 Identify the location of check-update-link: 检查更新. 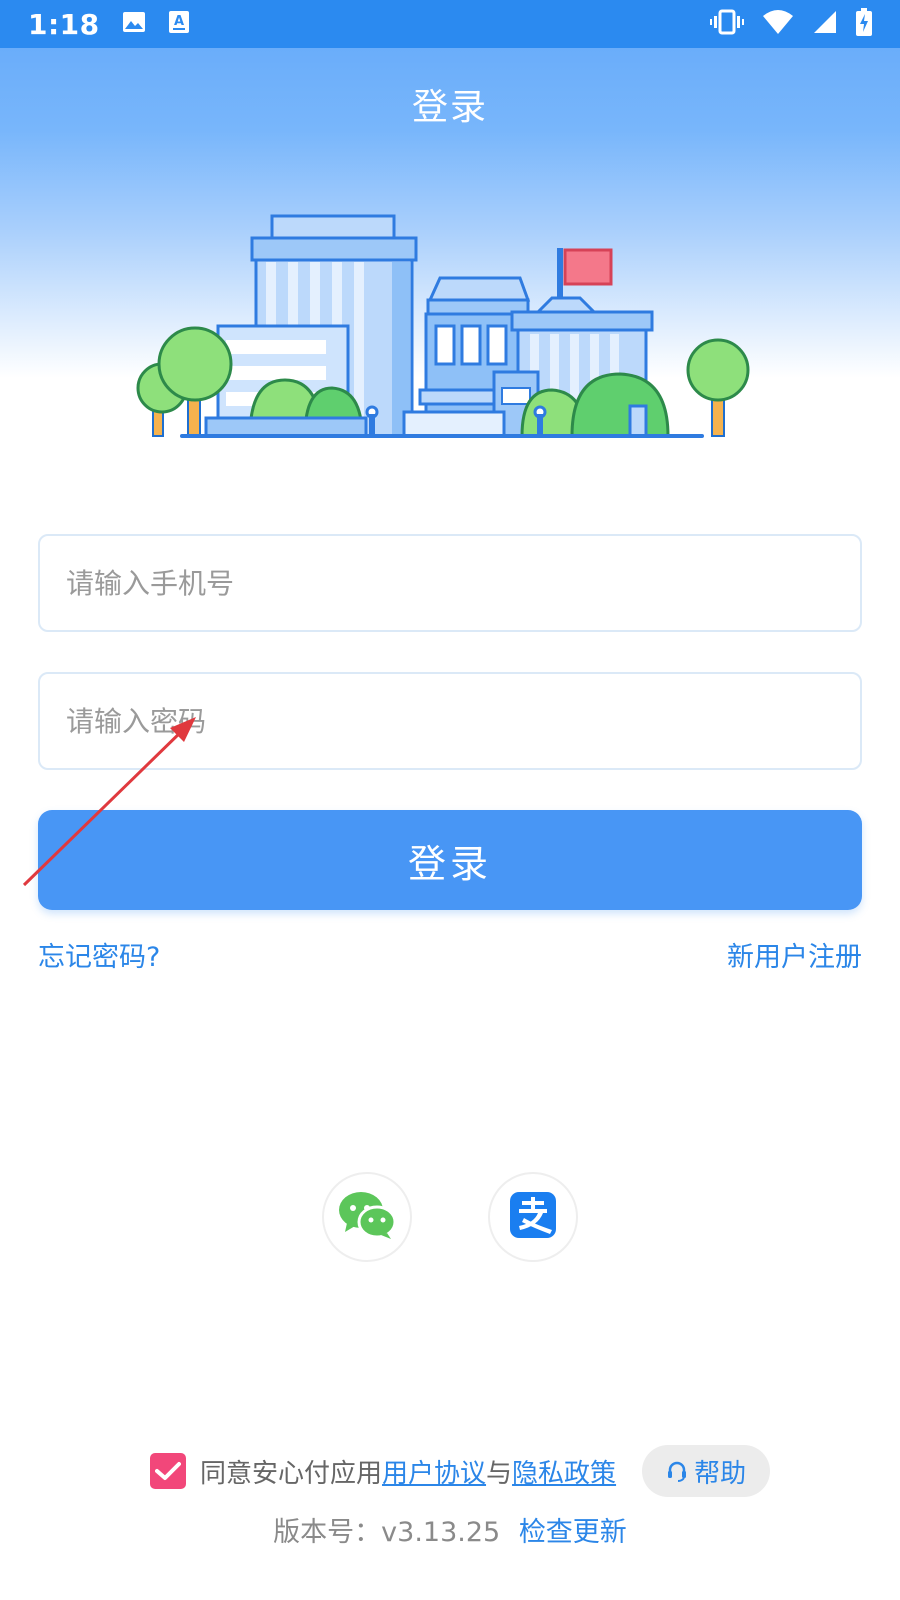
(573, 1532).